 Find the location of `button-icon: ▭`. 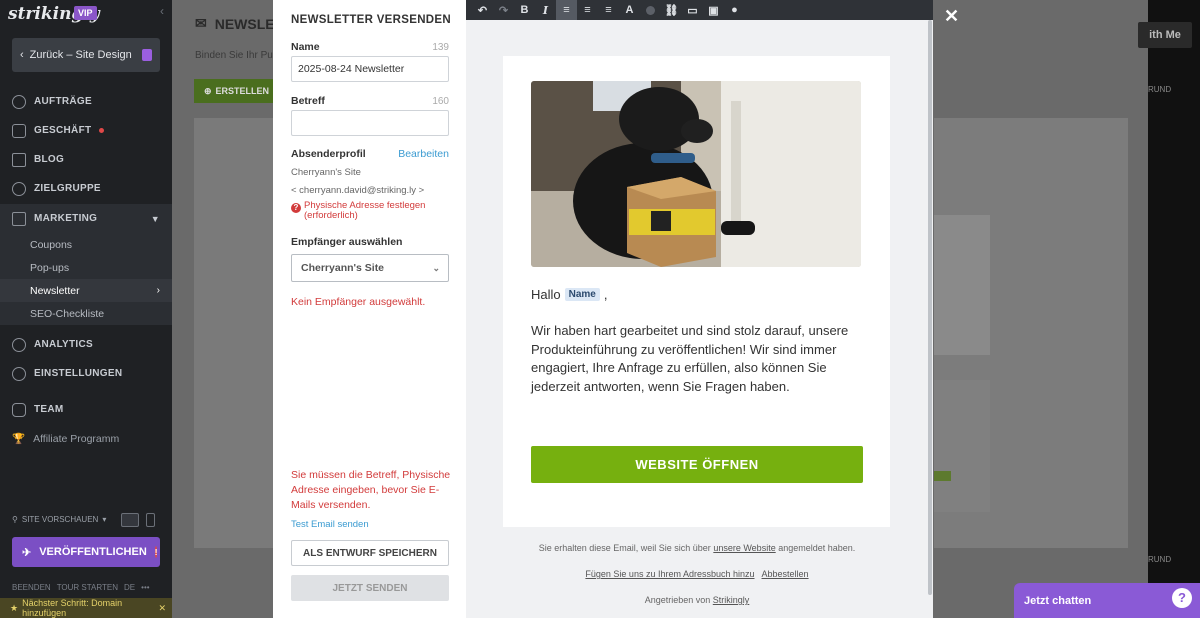

button-icon: ▭ is located at coordinates (692, 10).